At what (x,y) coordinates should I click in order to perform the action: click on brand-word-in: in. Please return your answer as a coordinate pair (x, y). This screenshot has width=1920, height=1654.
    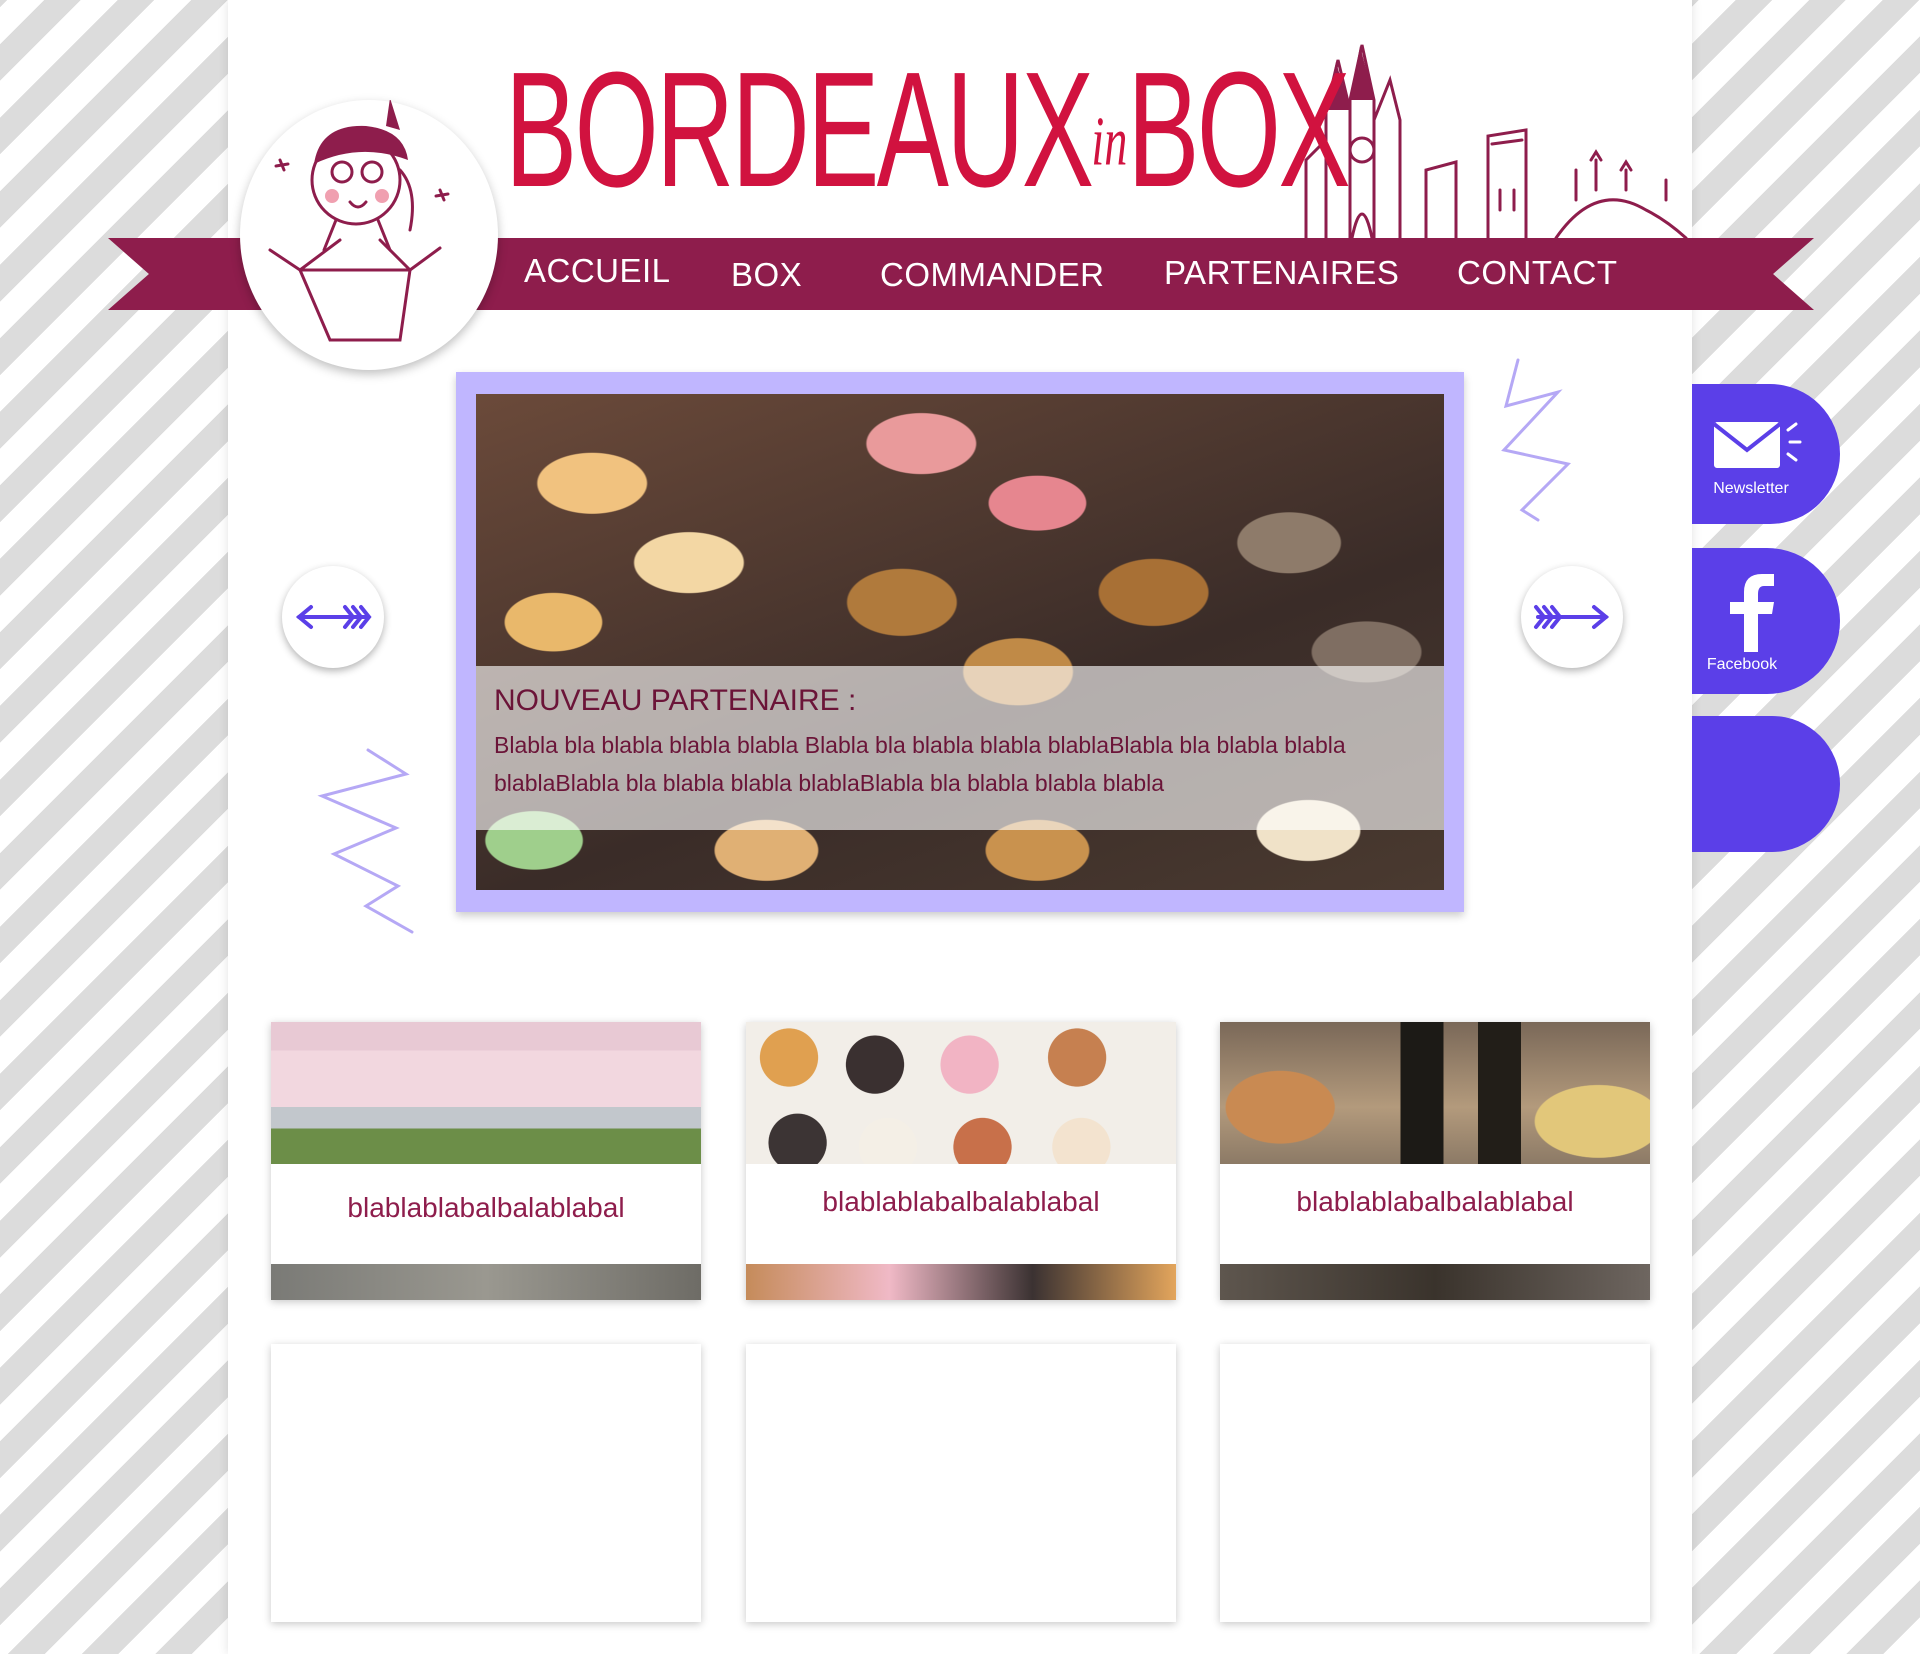
    Looking at the image, I should click on (1109, 142).